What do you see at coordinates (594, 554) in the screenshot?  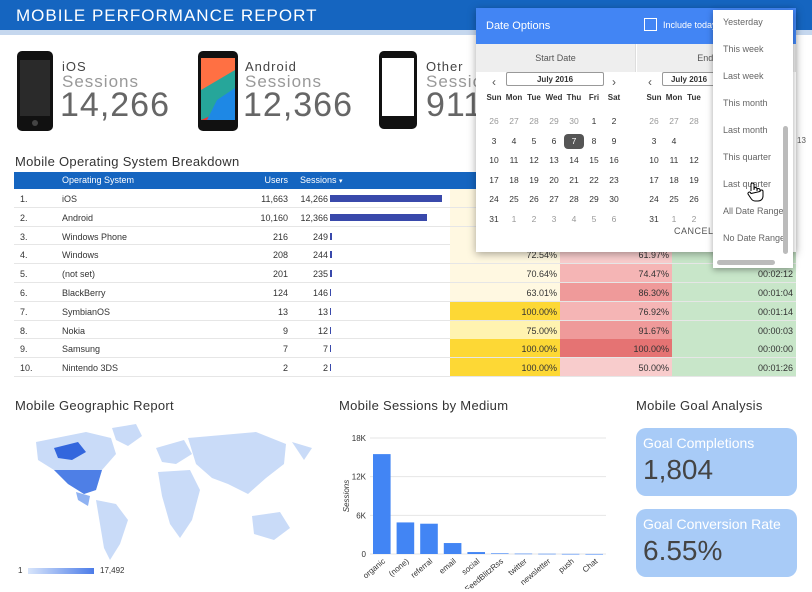 I see `bar-chat` at bounding box center [594, 554].